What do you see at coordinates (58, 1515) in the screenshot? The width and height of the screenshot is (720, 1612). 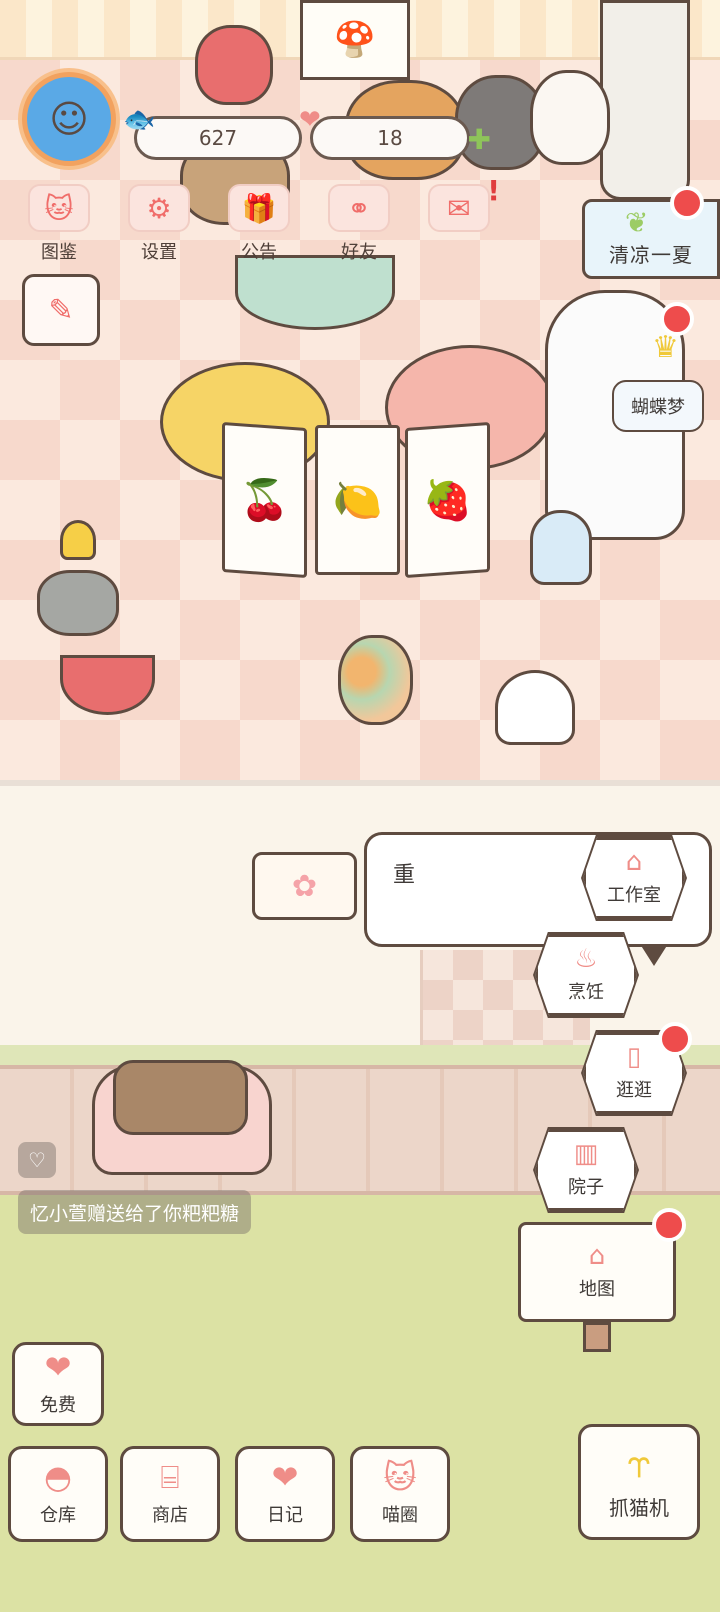 I see `warehouse-label: 仓库` at bounding box center [58, 1515].